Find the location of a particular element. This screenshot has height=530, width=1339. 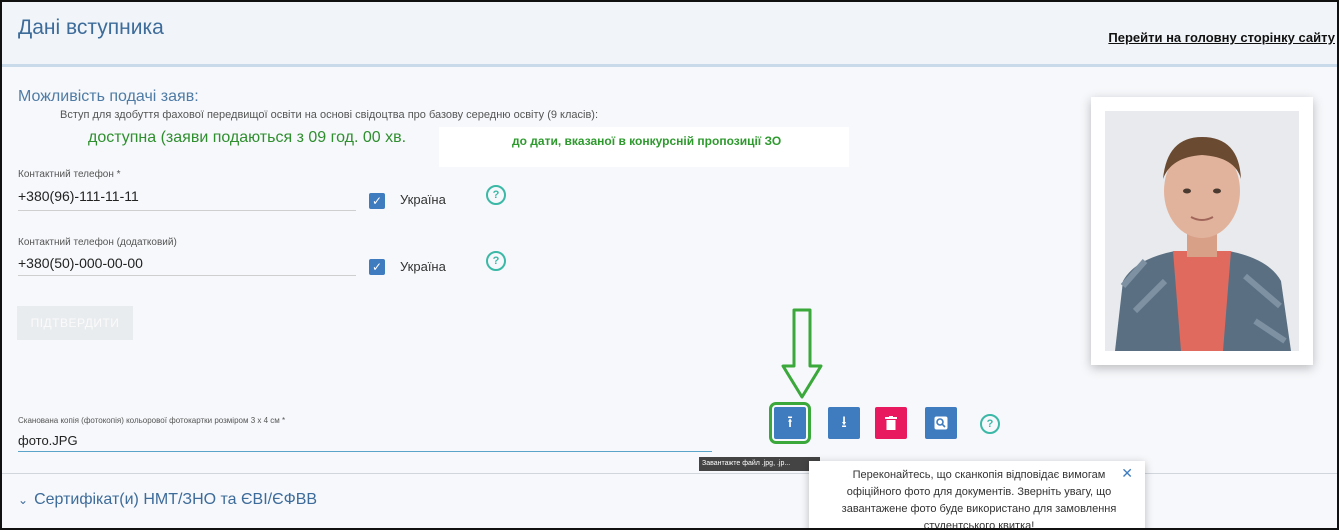

extra-phone-country-checkbox: ✓ is located at coordinates (377, 267).